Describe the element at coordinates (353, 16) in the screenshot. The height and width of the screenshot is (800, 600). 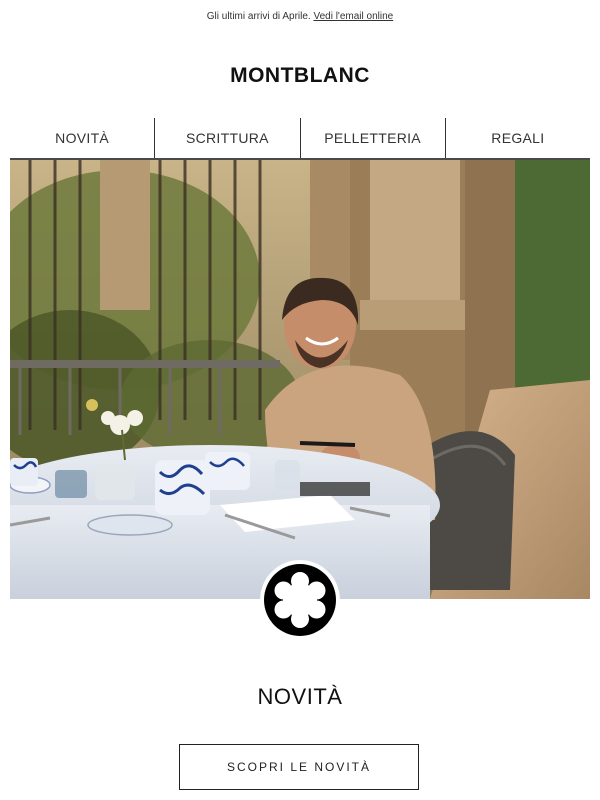
I see `view-online-link: Vedi l'email online` at that location.